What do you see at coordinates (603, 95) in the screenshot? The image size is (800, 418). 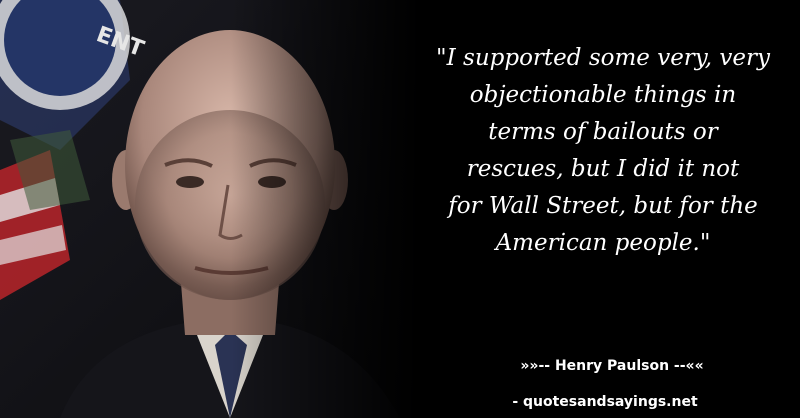 I see `quote-line: objectionable things in` at bounding box center [603, 95].